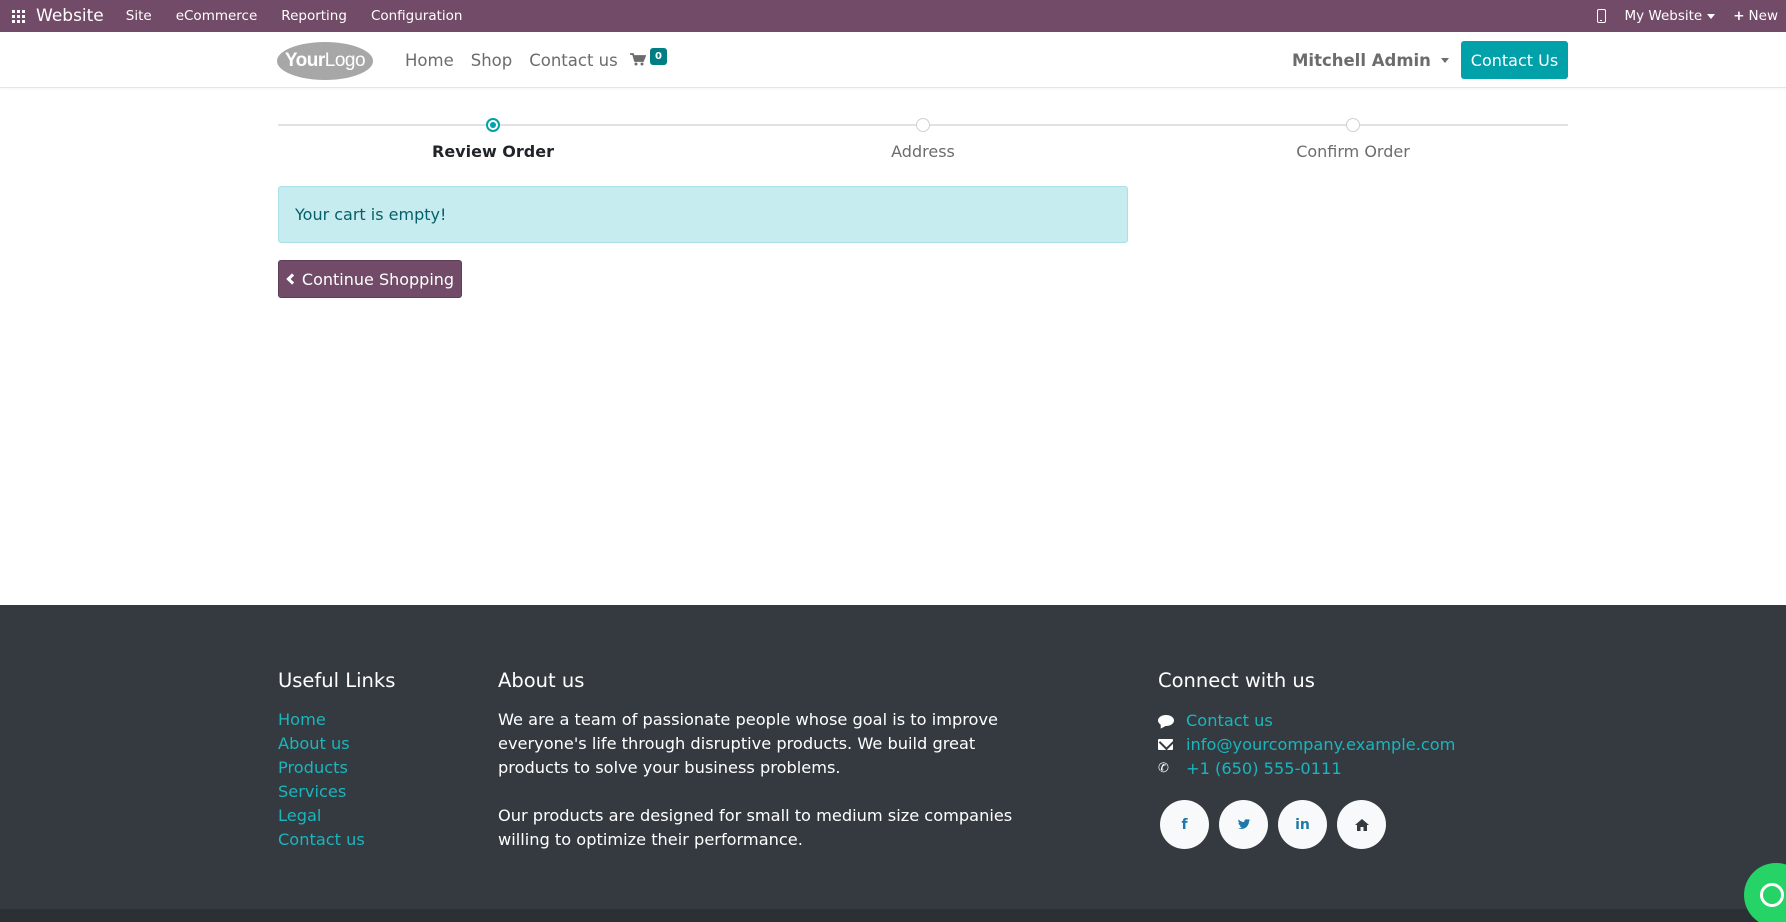 This screenshot has width=1786, height=922. I want to click on comment-icon, so click(1166, 720).